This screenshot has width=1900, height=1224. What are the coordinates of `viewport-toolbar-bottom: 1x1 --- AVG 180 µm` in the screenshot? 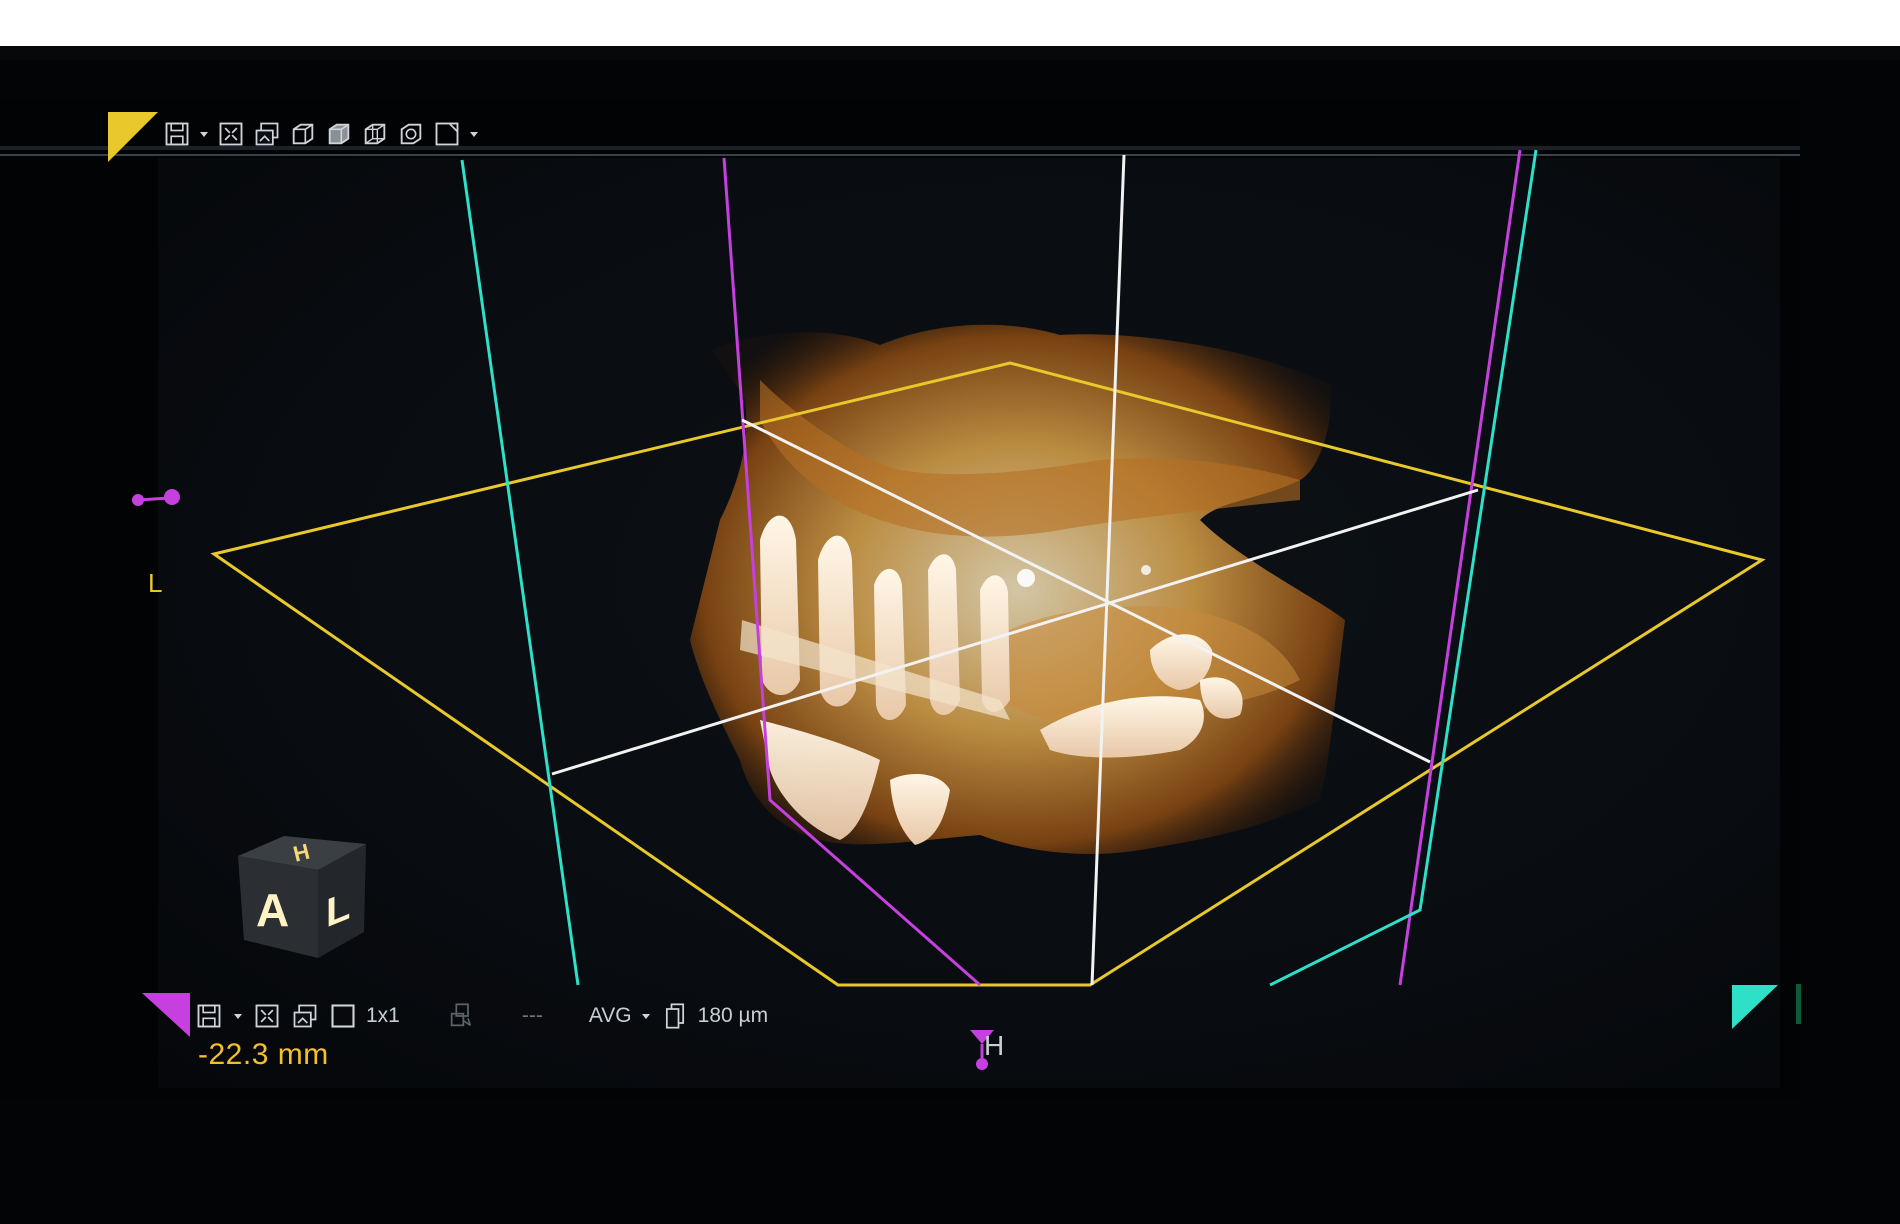 It's located at (481, 1016).